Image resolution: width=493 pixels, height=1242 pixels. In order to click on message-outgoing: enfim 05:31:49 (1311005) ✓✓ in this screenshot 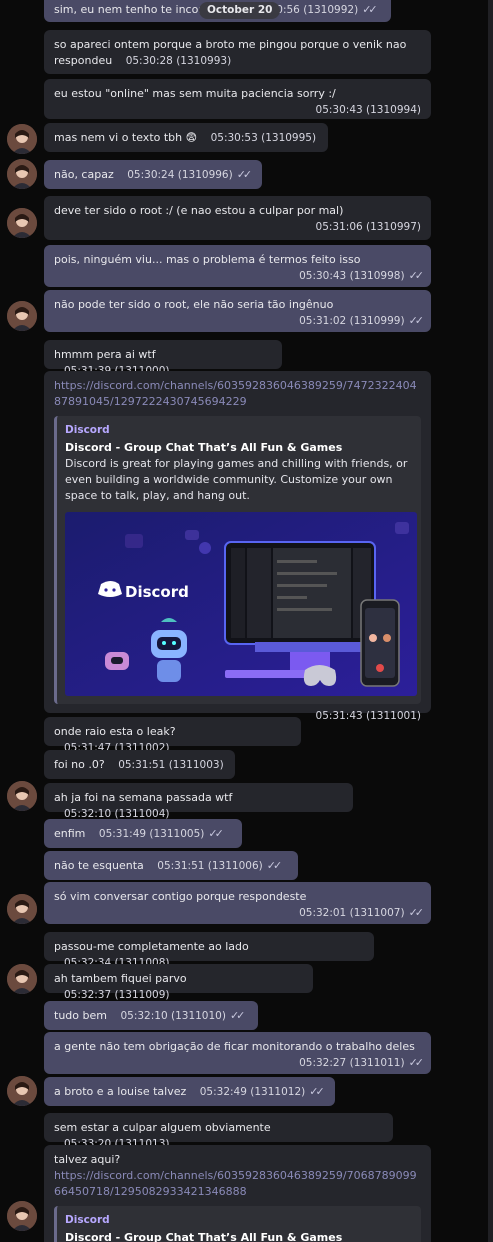, I will do `click(143, 833)`.